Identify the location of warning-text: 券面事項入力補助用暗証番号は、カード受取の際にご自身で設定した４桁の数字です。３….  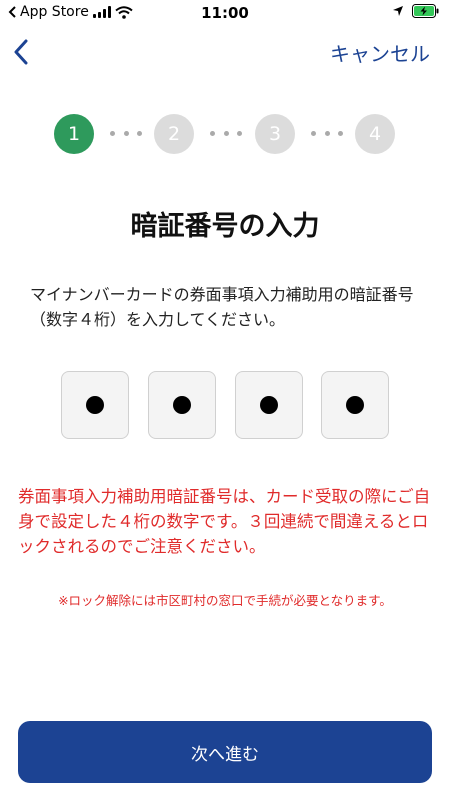
(224, 521).